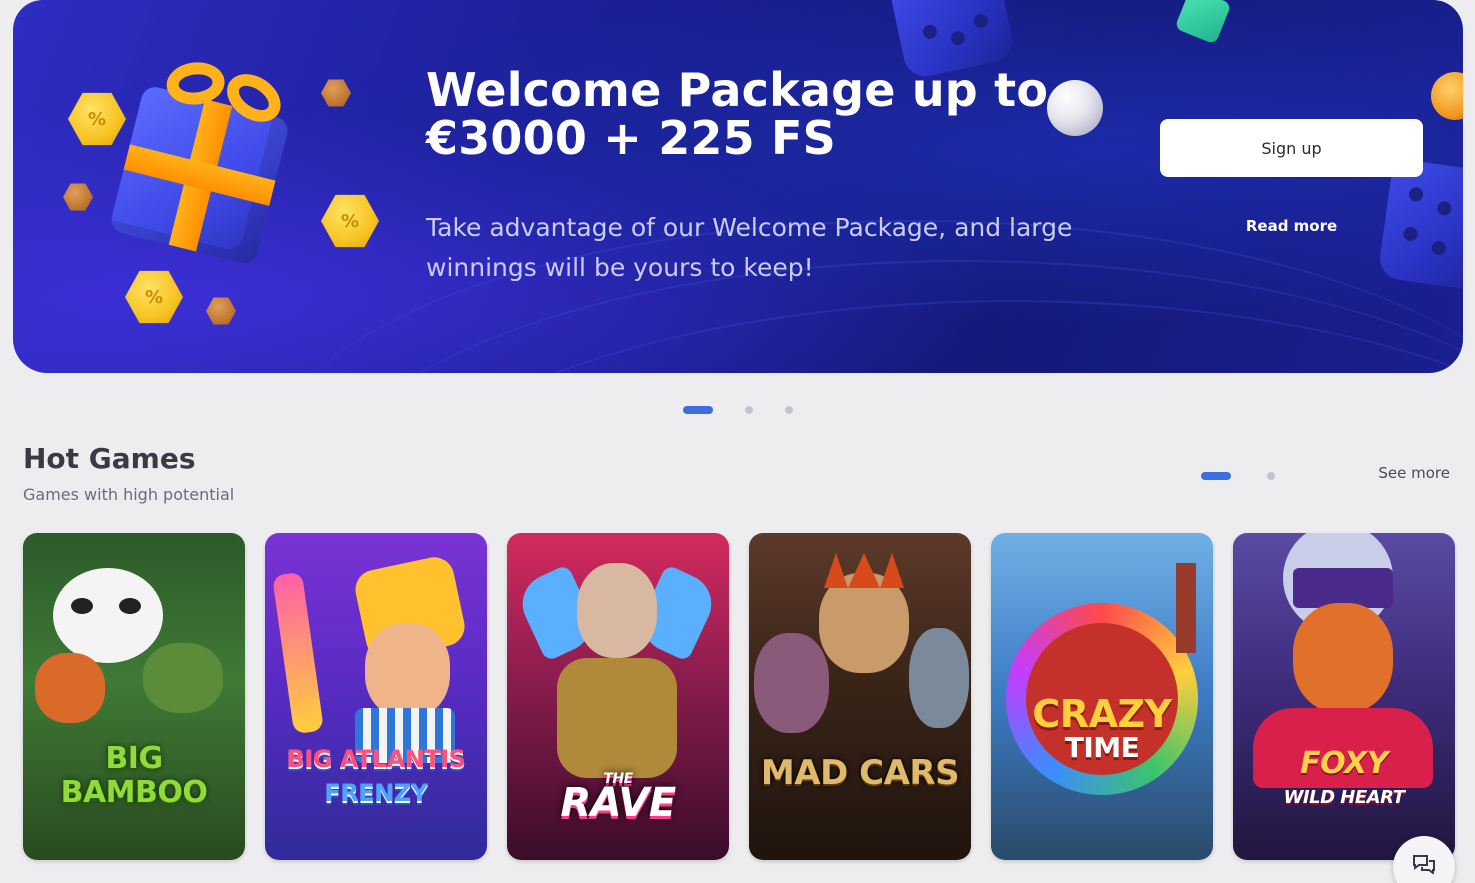  What do you see at coordinates (376, 793) in the screenshot?
I see `game-logo-line: FRENZY` at bounding box center [376, 793].